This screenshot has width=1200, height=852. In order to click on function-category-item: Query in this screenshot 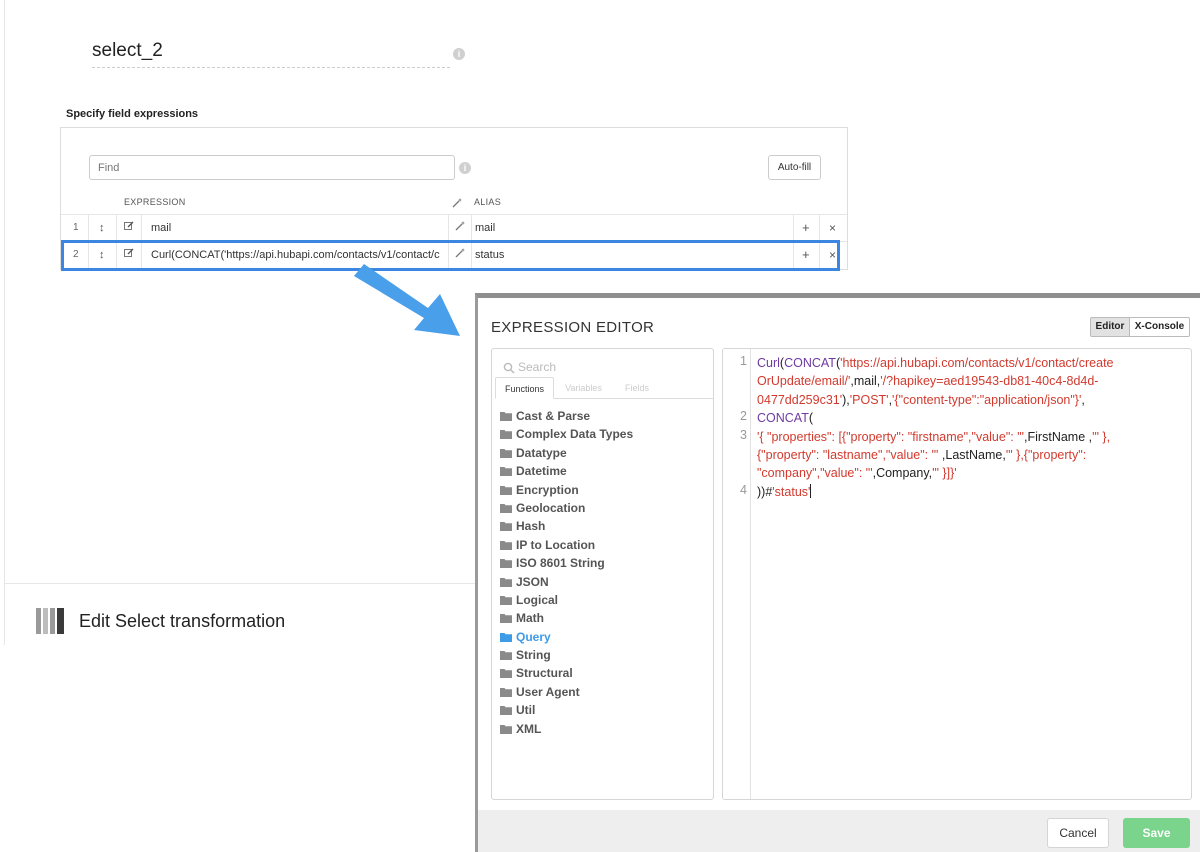, I will do `click(566, 637)`.